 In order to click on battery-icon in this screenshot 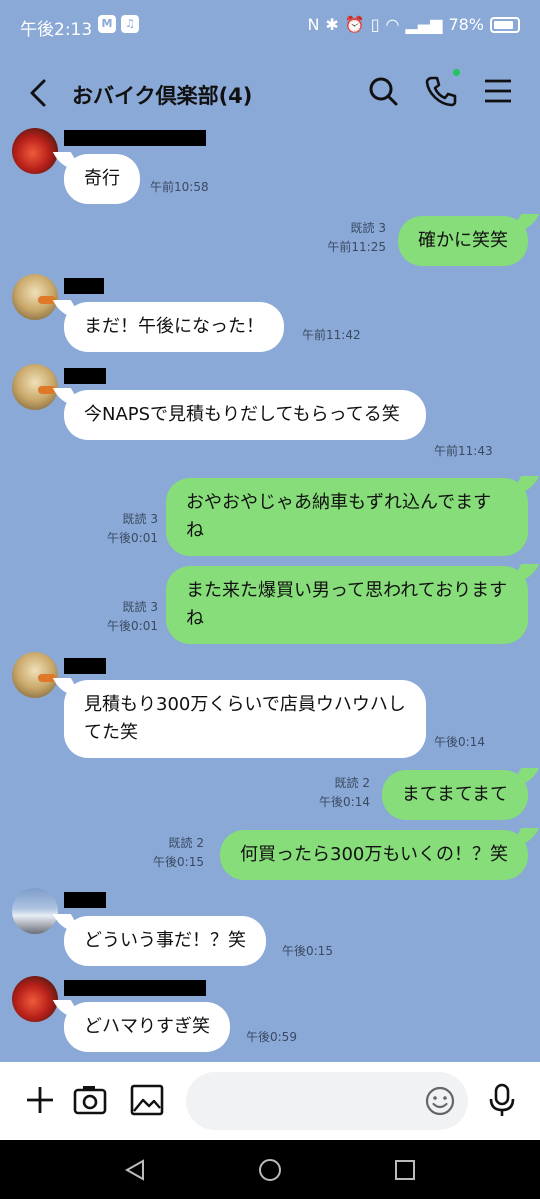, I will do `click(505, 24)`.